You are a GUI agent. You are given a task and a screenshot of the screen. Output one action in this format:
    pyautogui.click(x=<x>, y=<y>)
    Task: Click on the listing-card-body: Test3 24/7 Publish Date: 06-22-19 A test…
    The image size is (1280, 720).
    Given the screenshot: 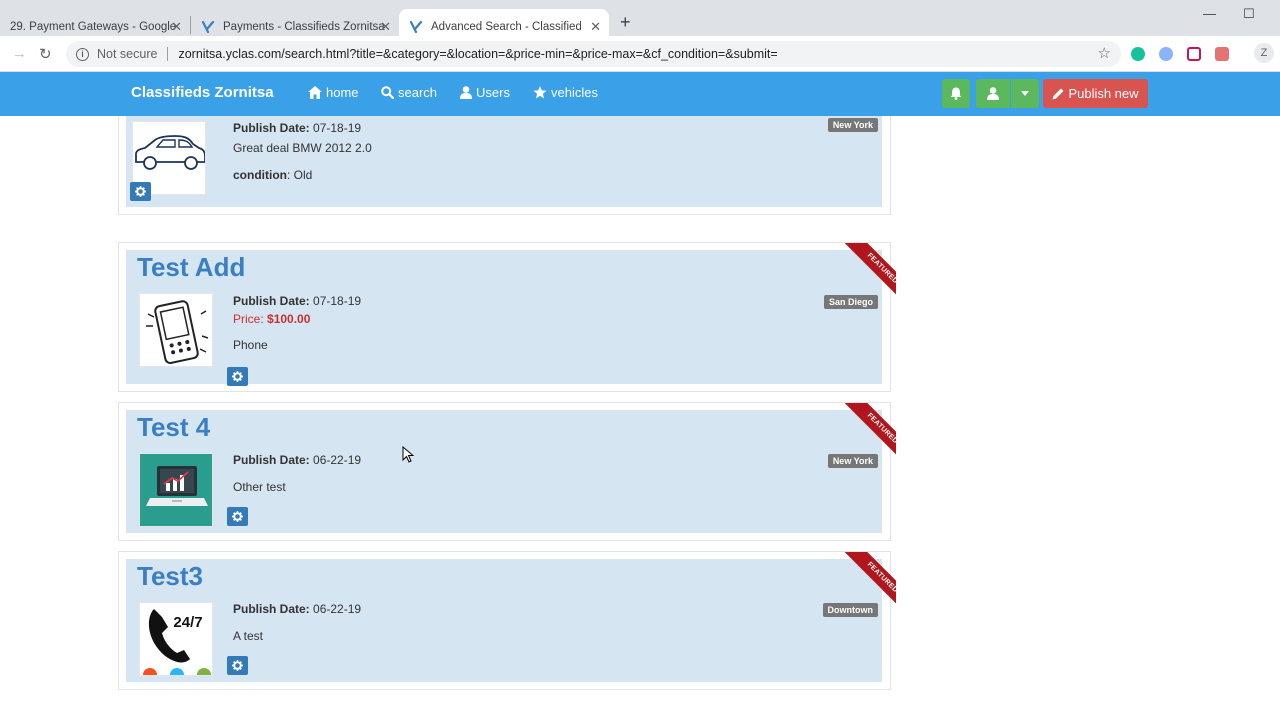 What is the action you would take?
    pyautogui.click(x=504, y=620)
    